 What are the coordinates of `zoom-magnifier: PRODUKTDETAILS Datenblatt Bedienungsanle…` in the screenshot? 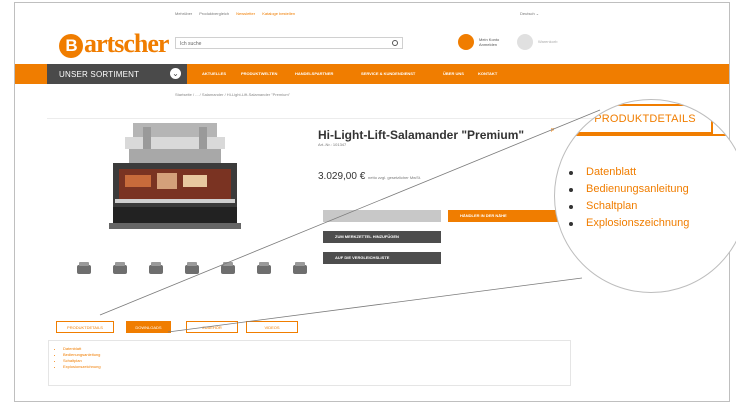 It's located at (645, 196).